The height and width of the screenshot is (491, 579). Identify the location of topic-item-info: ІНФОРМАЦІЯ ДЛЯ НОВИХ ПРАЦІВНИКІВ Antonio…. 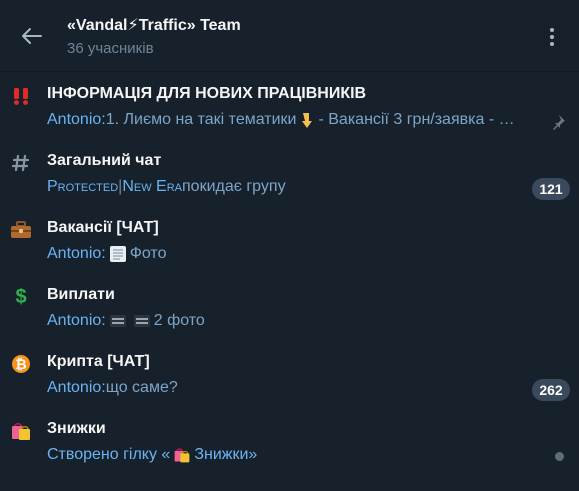
(289, 108).